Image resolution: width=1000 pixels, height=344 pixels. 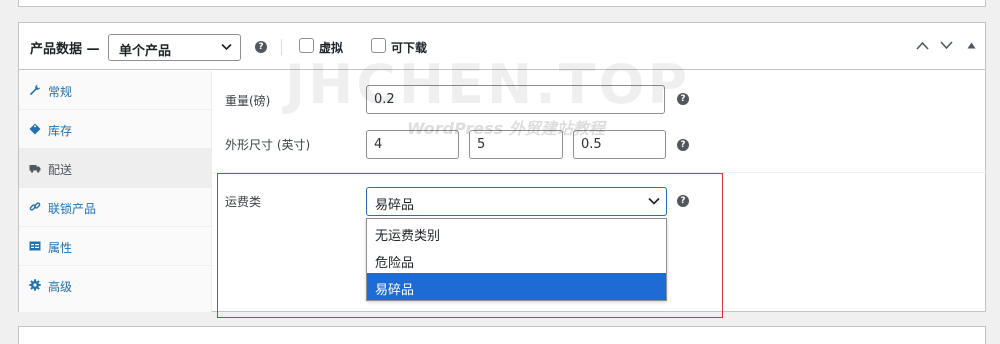 I want to click on toggle-arrow-icon, so click(x=971, y=45).